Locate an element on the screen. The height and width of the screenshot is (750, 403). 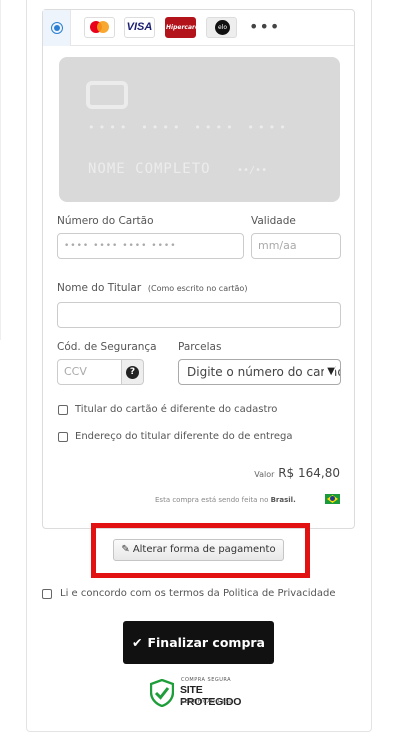
question-icon: ? is located at coordinates (132, 372).